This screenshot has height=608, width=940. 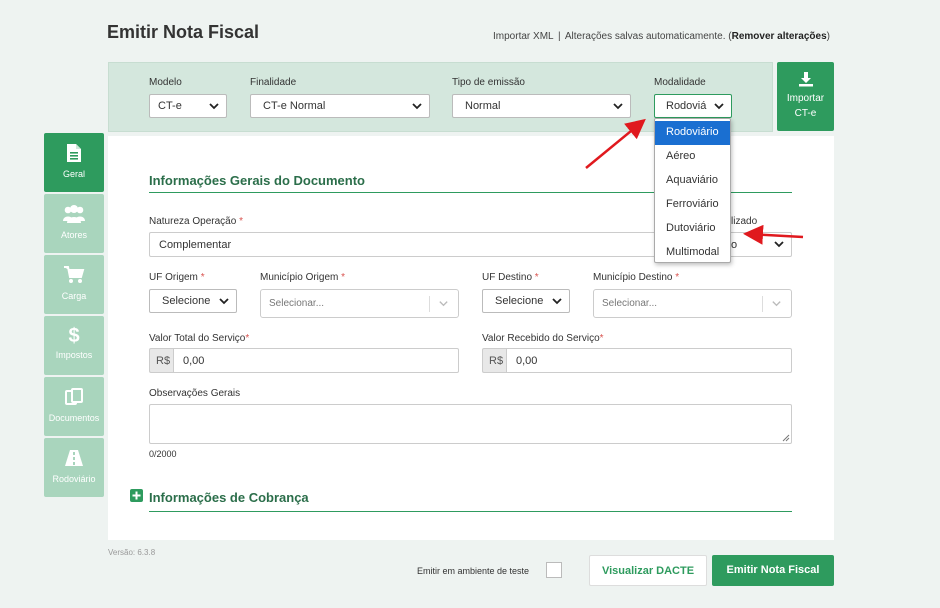 I want to click on dropdown-option: Aéreo, so click(x=692, y=157).